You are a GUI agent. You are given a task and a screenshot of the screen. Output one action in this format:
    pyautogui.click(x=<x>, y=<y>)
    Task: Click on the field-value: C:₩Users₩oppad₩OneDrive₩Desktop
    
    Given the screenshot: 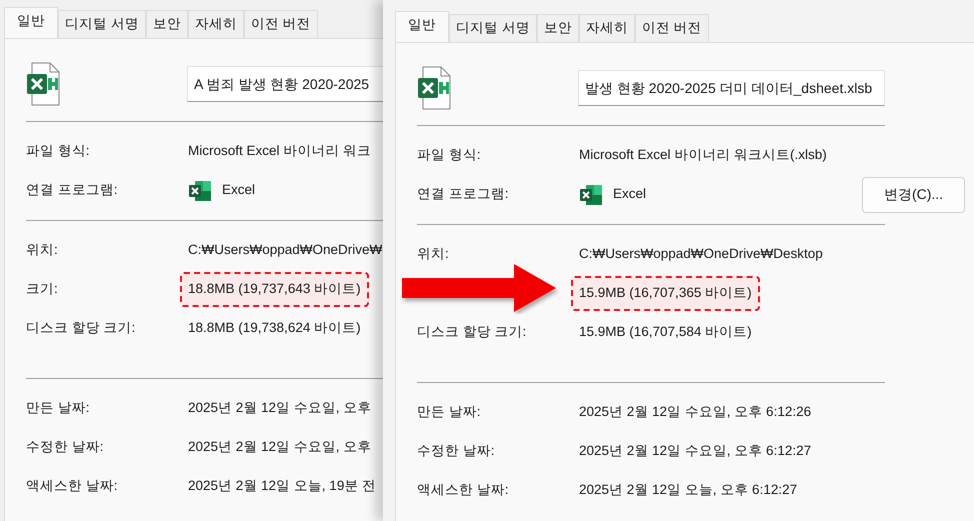 What is the action you would take?
    pyautogui.click(x=701, y=254)
    